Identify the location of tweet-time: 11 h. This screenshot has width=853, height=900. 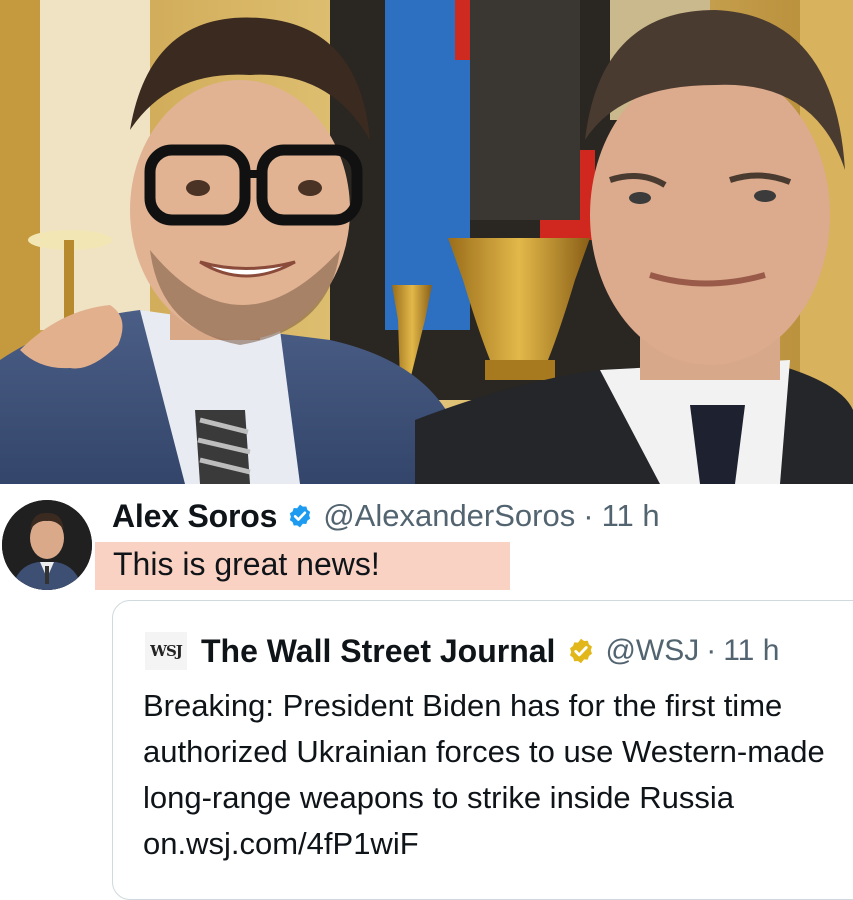
(631, 516).